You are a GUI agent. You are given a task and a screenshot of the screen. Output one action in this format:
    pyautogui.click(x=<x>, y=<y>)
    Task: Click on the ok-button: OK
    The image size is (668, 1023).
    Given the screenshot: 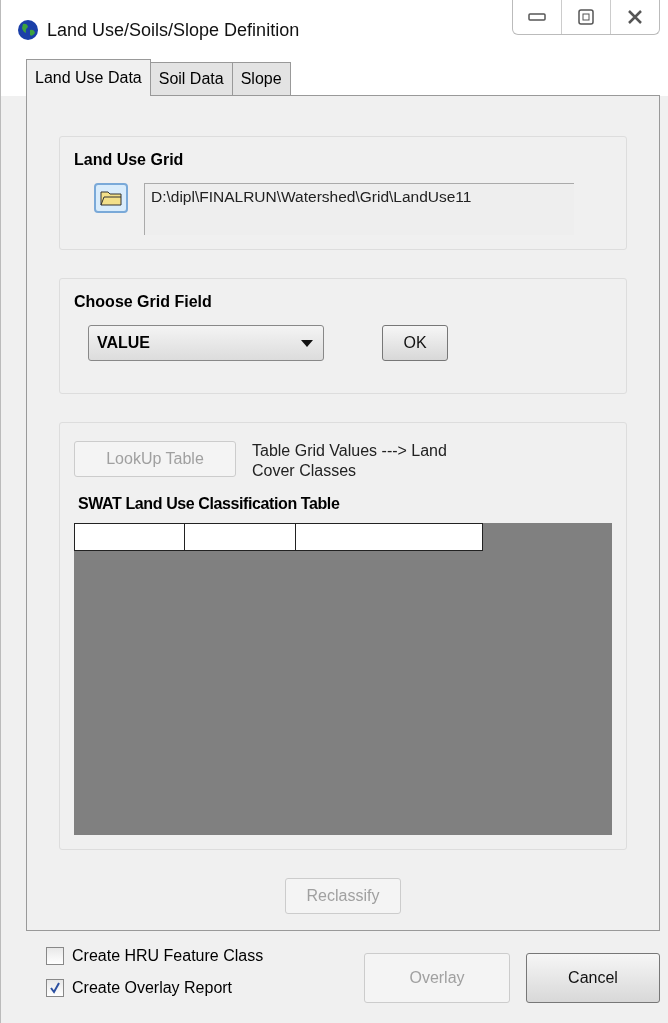 What is the action you would take?
    pyautogui.click(x=415, y=343)
    